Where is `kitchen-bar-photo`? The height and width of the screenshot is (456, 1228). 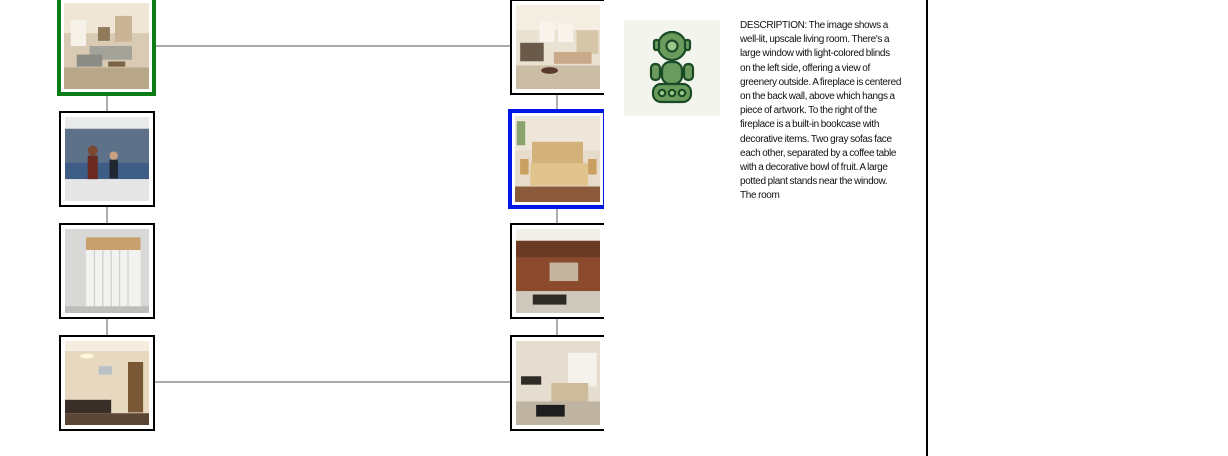
kitchen-bar-photo is located at coordinates (558, 271).